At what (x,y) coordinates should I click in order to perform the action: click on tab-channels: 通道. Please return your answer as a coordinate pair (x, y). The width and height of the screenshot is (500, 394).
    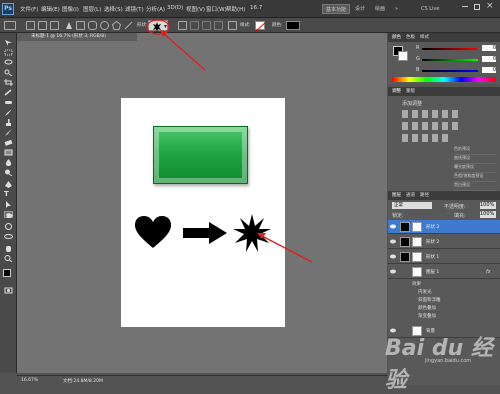
    Looking at the image, I should click on (410, 195).